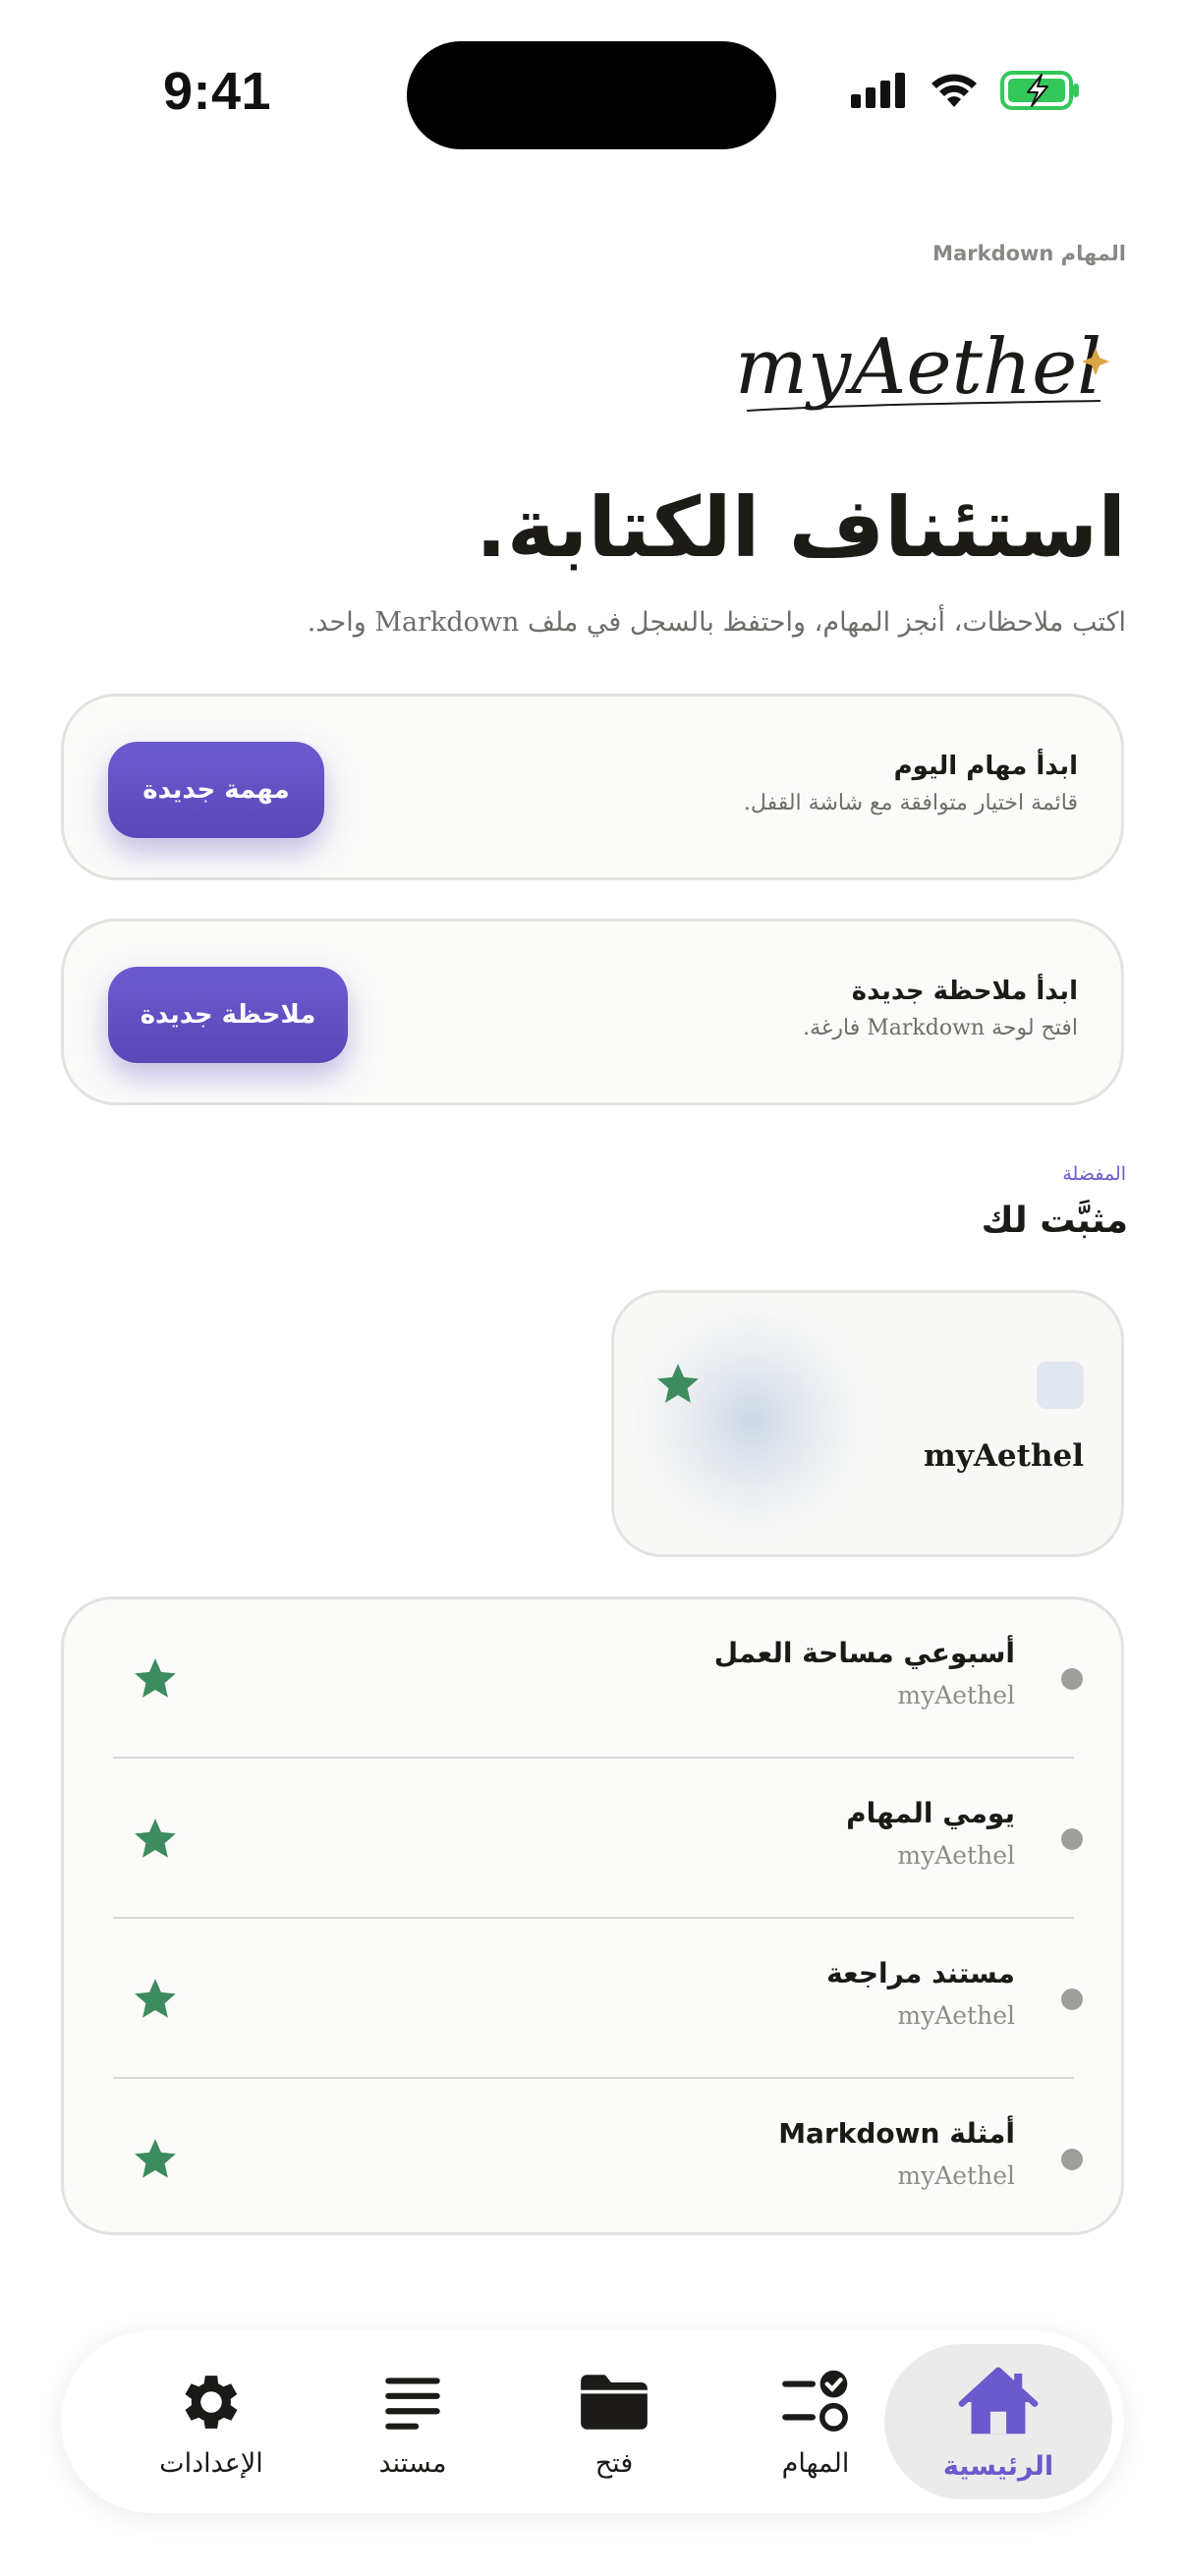  I want to click on card-description: قائمة اختيار متوافقة مع شاشة القفل., so click(911, 803).